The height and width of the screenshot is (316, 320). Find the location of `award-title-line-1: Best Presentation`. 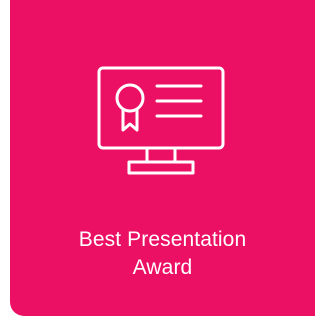

award-title-line-1: Best Presentation is located at coordinates (162, 239).